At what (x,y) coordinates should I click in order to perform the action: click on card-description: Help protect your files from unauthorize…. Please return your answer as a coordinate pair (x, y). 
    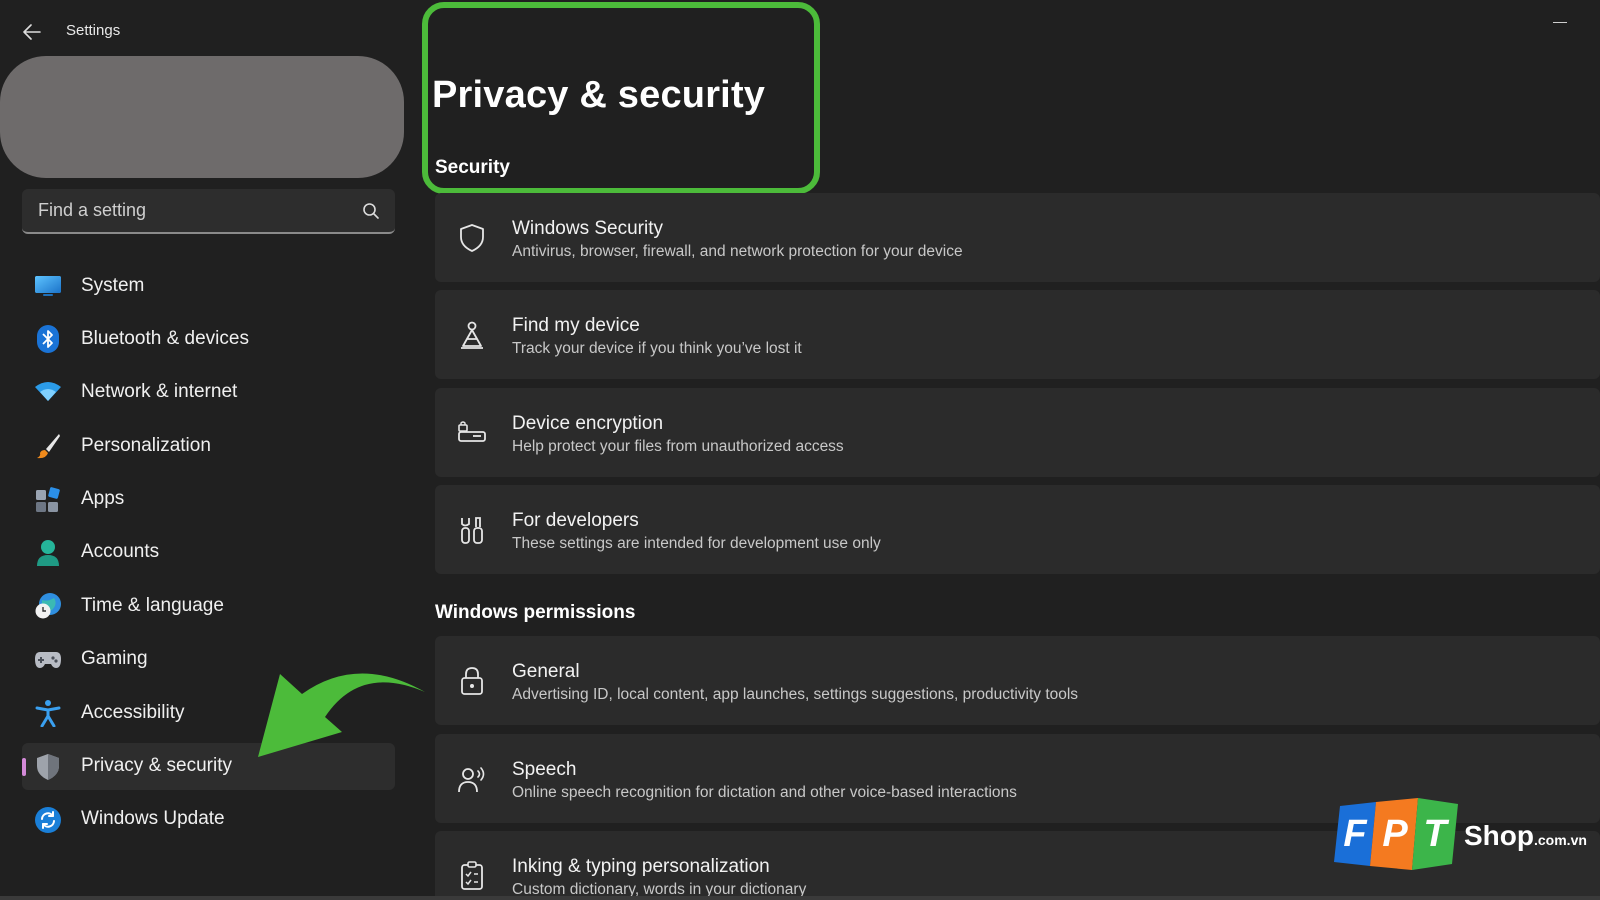
    Looking at the image, I should click on (678, 446).